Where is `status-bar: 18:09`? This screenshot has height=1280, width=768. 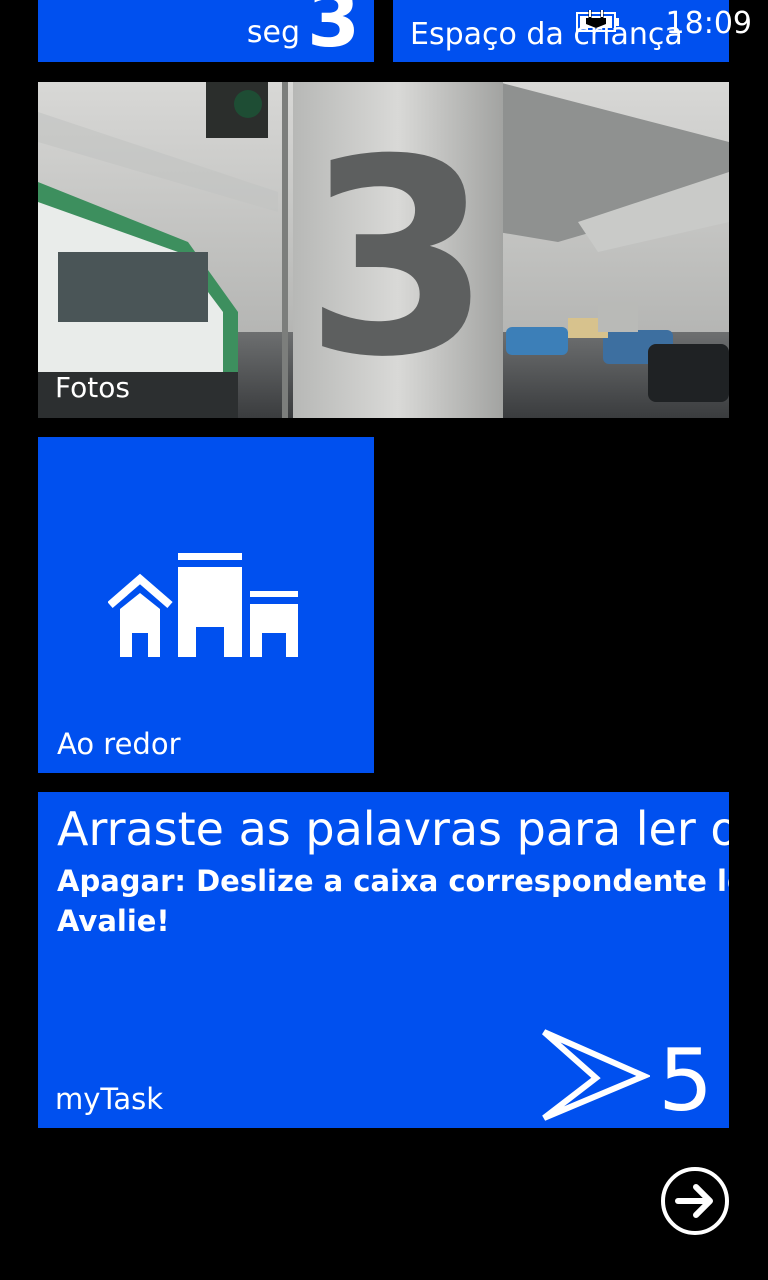 status-bar: 18:09 is located at coordinates (668, 24).